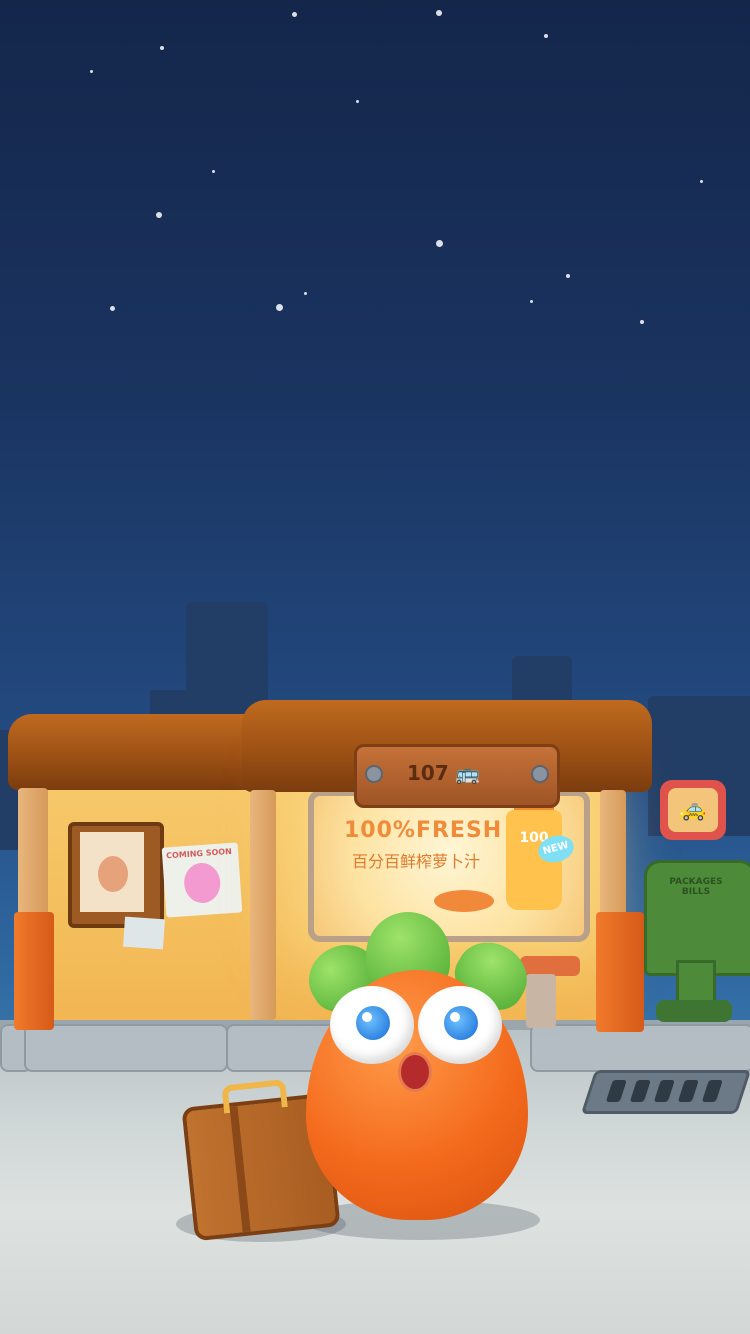 The height and width of the screenshot is (1334, 750). What do you see at coordinates (240, 1169) in the screenshot?
I see `suitcase-strap` at bounding box center [240, 1169].